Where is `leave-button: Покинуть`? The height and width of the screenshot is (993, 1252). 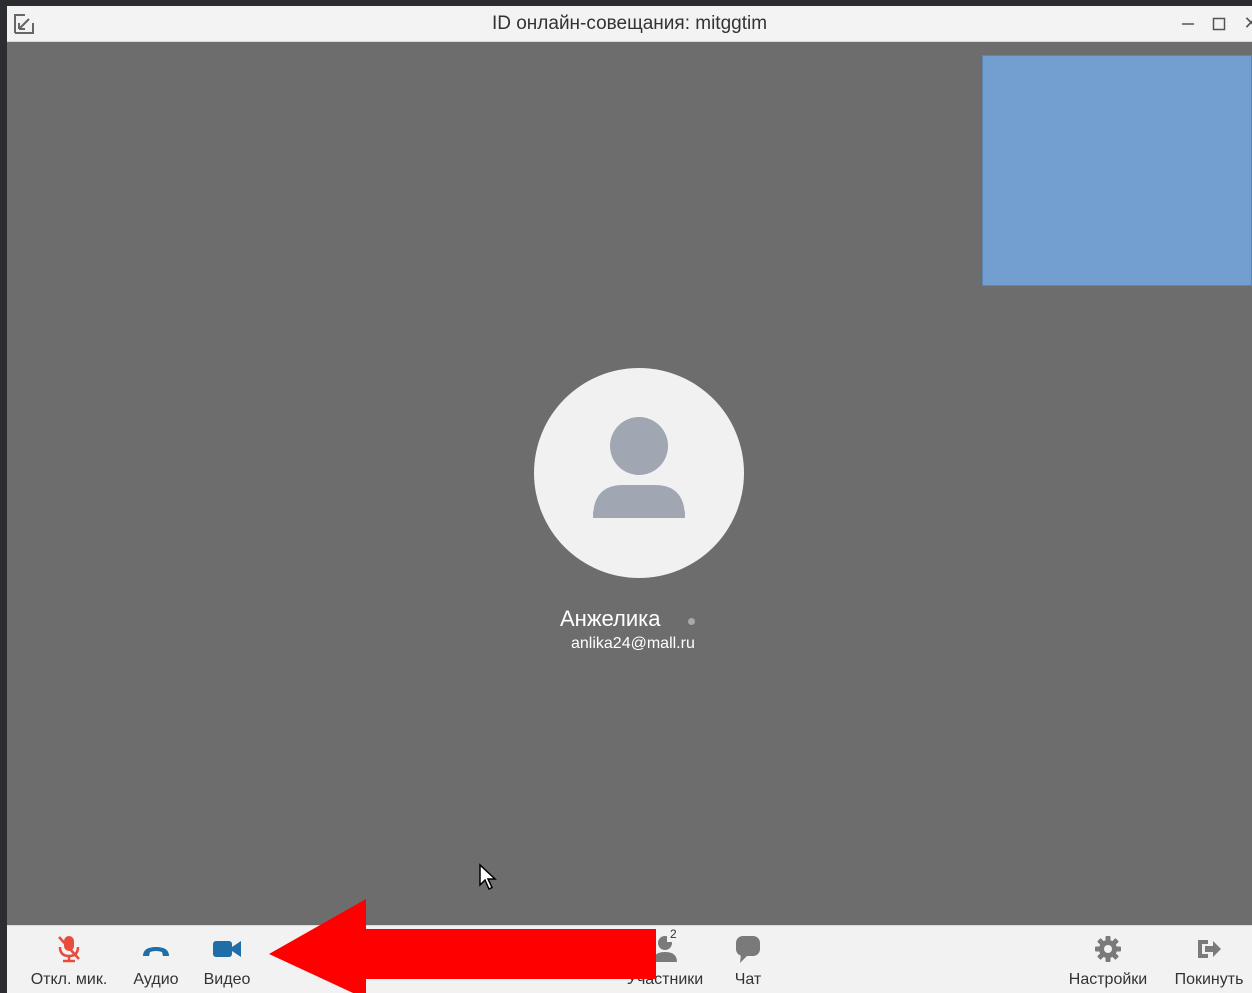 leave-button: Покинуть is located at coordinates (1209, 959).